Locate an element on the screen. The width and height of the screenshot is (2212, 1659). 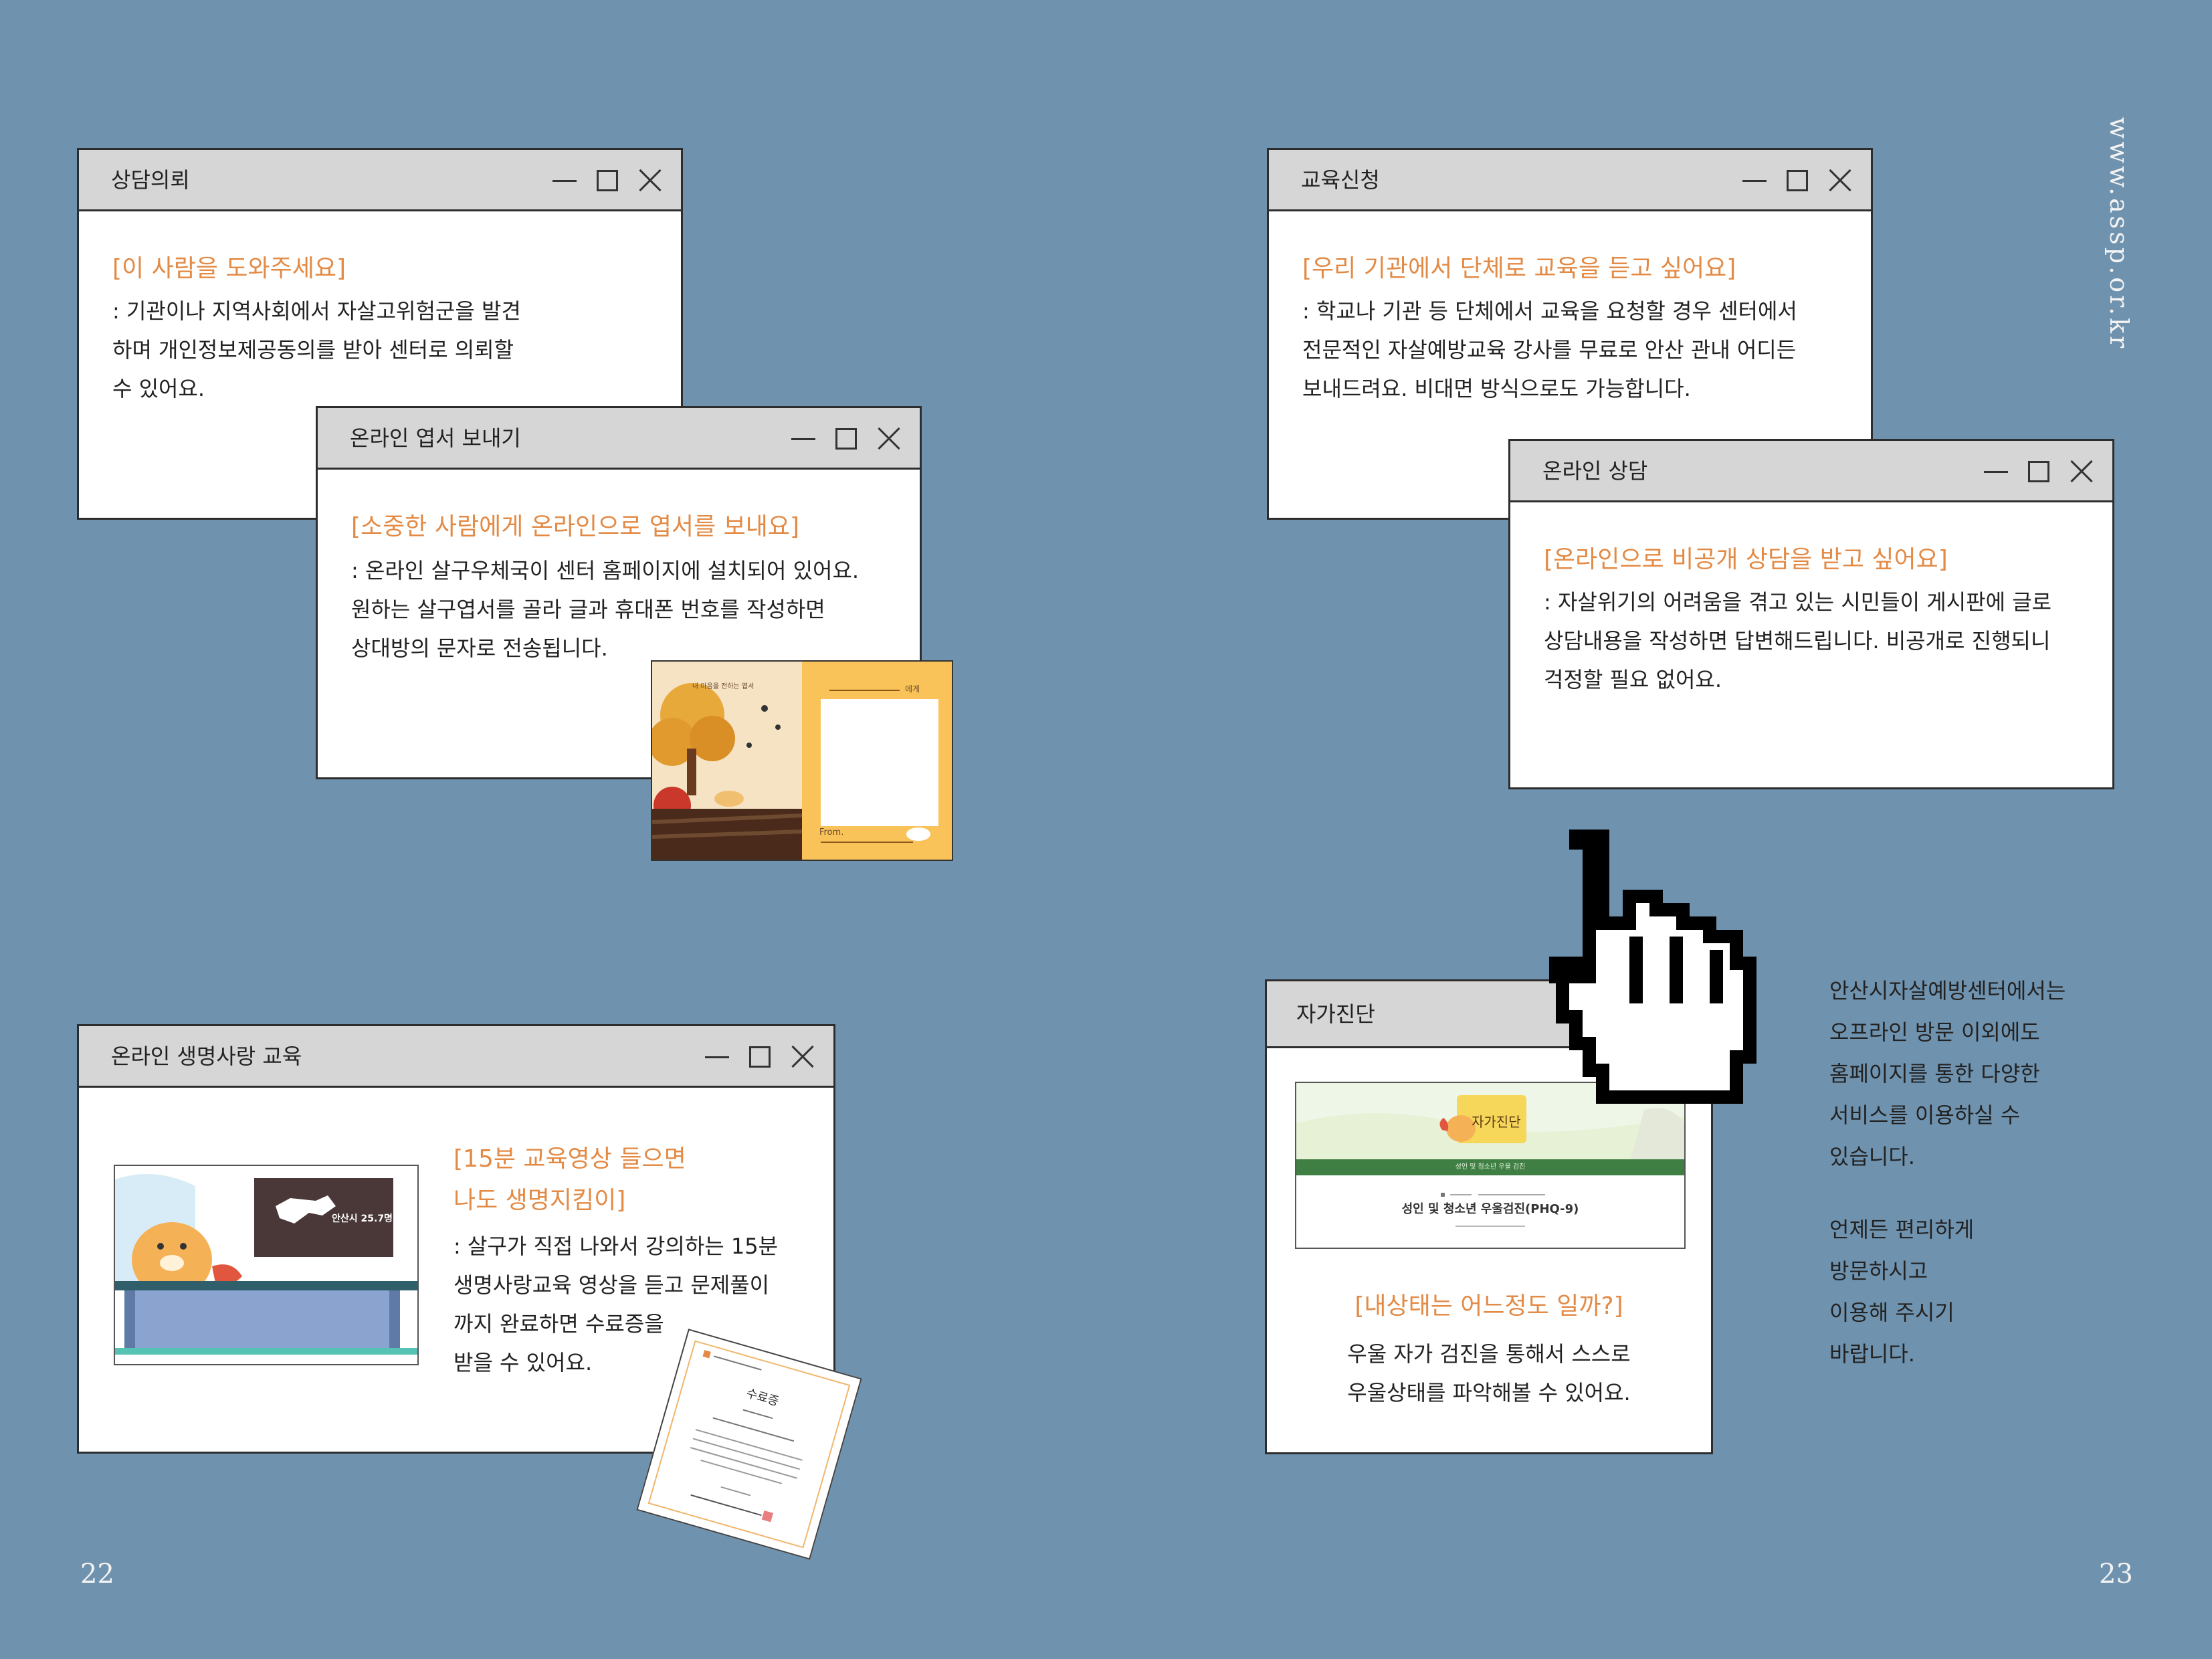
pointer-hand-icon is located at coordinates (1652, 967).